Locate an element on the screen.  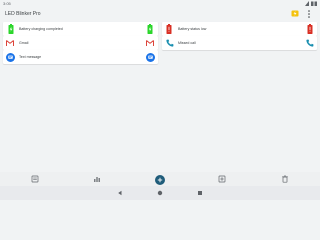
list-item-label: Battery status low is located at coordinates (192, 29).